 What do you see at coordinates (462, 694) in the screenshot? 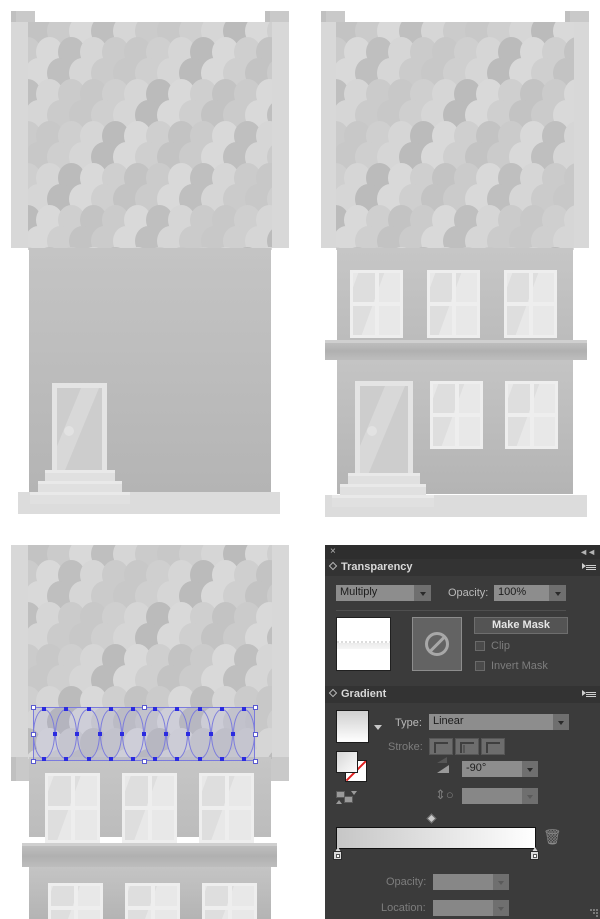
I see `gradient-panel-tab: Gradient` at bounding box center [462, 694].